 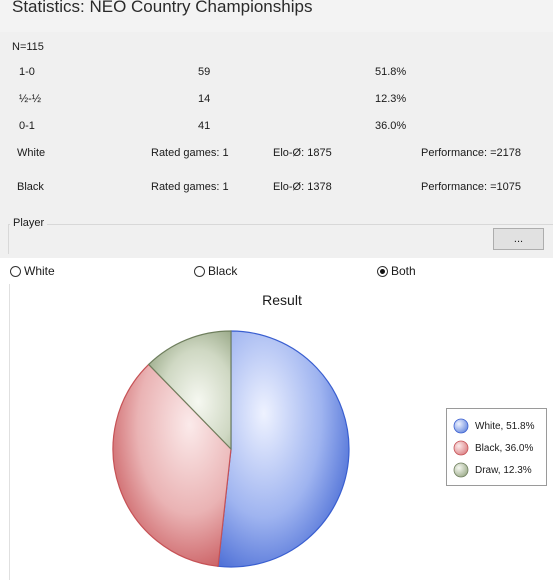 I want to click on chart-legend: White, 51.8% Black, 36.0% Draw, 12.3%, so click(x=496, y=447).